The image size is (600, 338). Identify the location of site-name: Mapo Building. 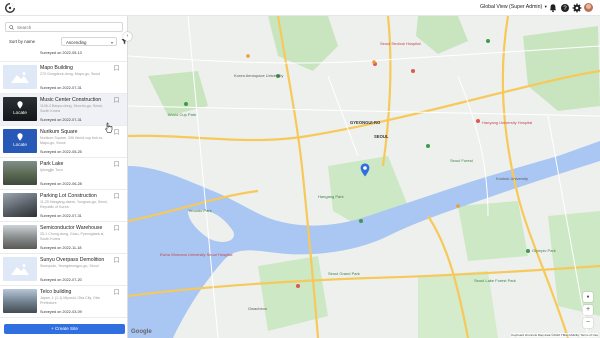
(56, 68).